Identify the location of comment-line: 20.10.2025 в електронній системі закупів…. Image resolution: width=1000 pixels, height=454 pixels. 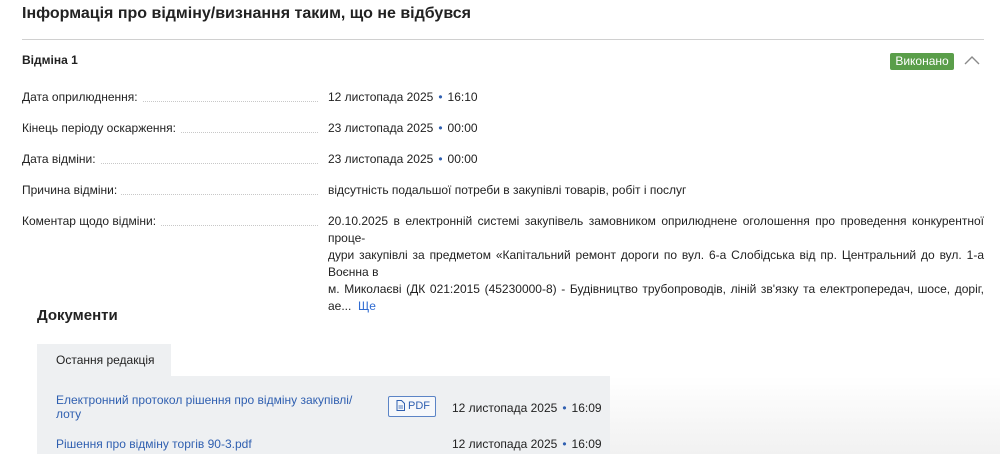
(656, 229).